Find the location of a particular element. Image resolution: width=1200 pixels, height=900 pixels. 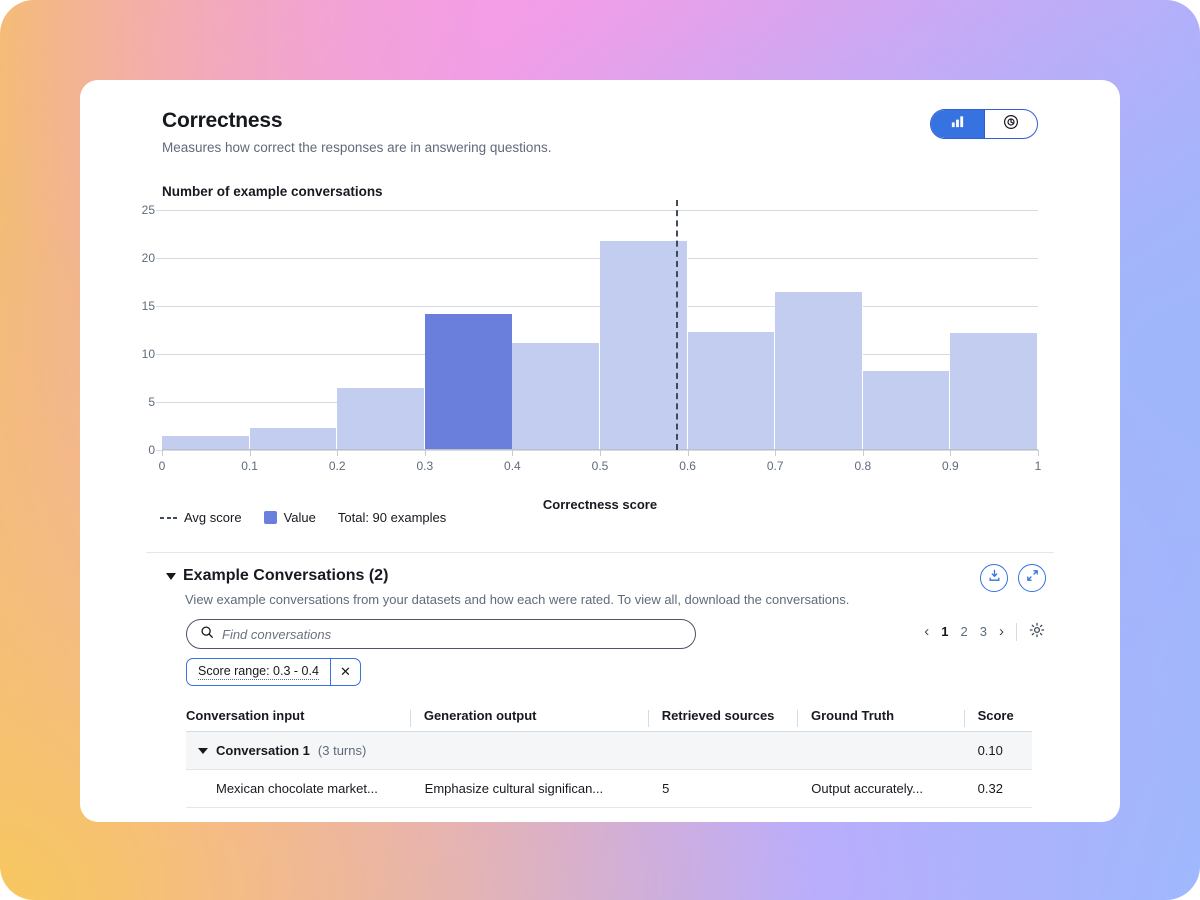

x-axis-label: 1 is located at coordinates (1038, 466).